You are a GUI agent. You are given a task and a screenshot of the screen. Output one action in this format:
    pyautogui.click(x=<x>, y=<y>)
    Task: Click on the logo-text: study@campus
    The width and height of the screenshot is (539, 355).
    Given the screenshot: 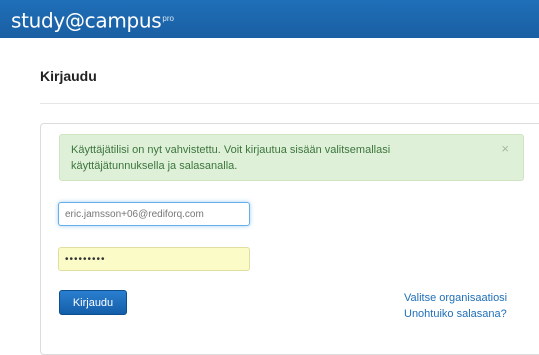 What is the action you would take?
    pyautogui.click(x=86, y=20)
    